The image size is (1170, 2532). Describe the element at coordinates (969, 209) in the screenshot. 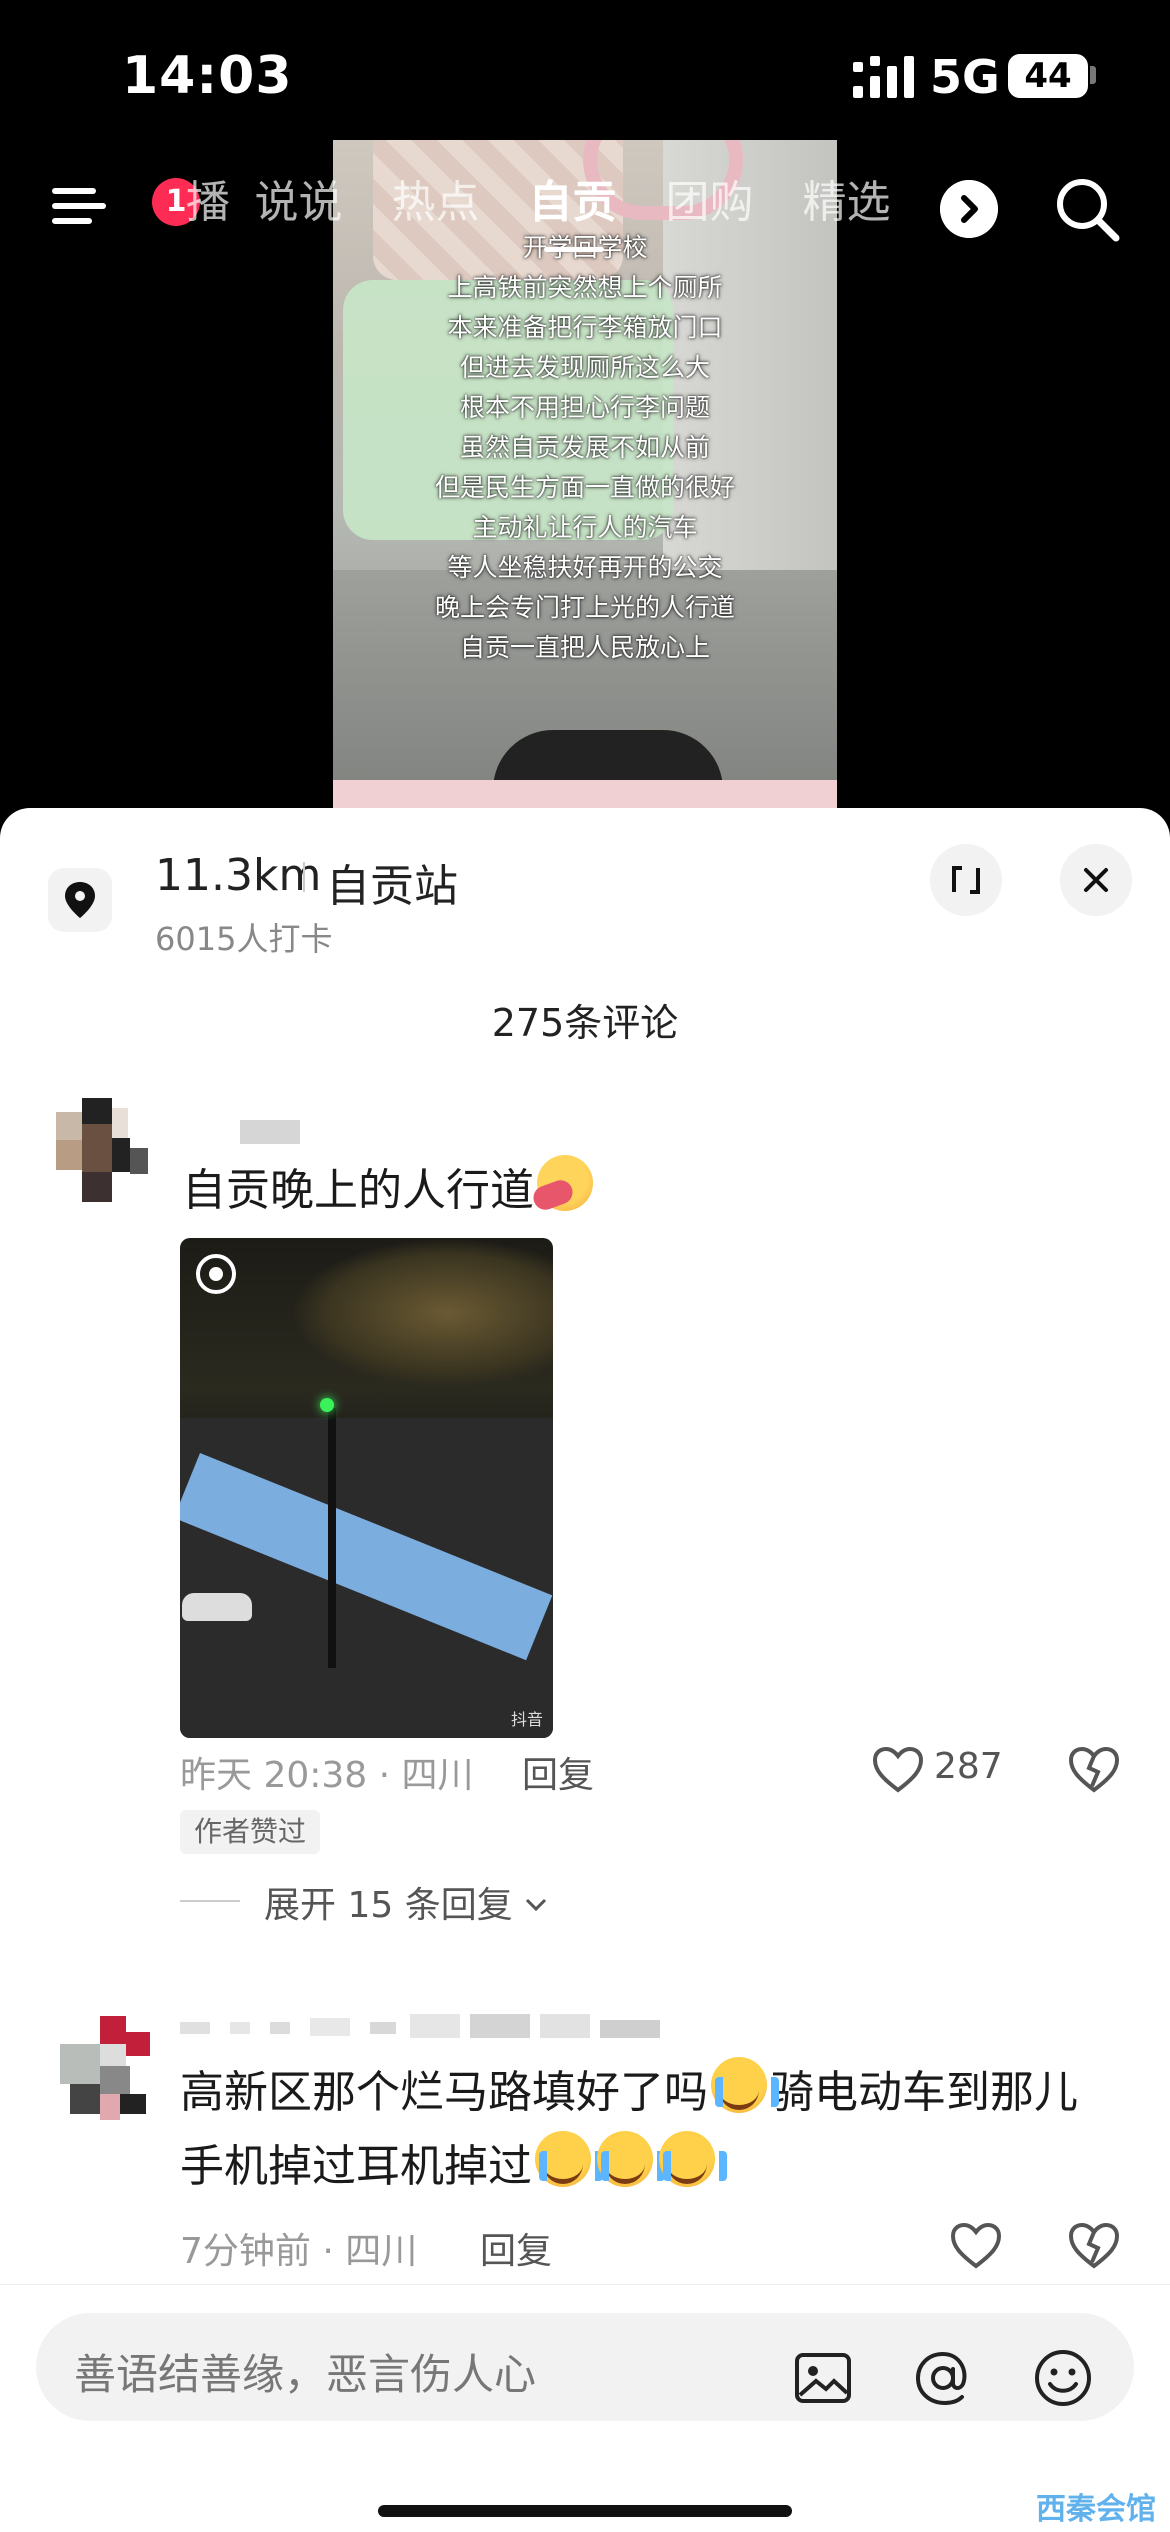

I see `chevron-right-icon` at that location.